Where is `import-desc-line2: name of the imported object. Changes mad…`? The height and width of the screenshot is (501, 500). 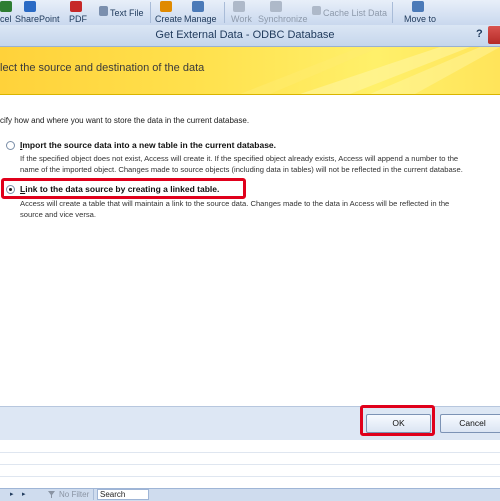
import-desc-line2: name of the imported object. Changes mad… is located at coordinates (241, 169).